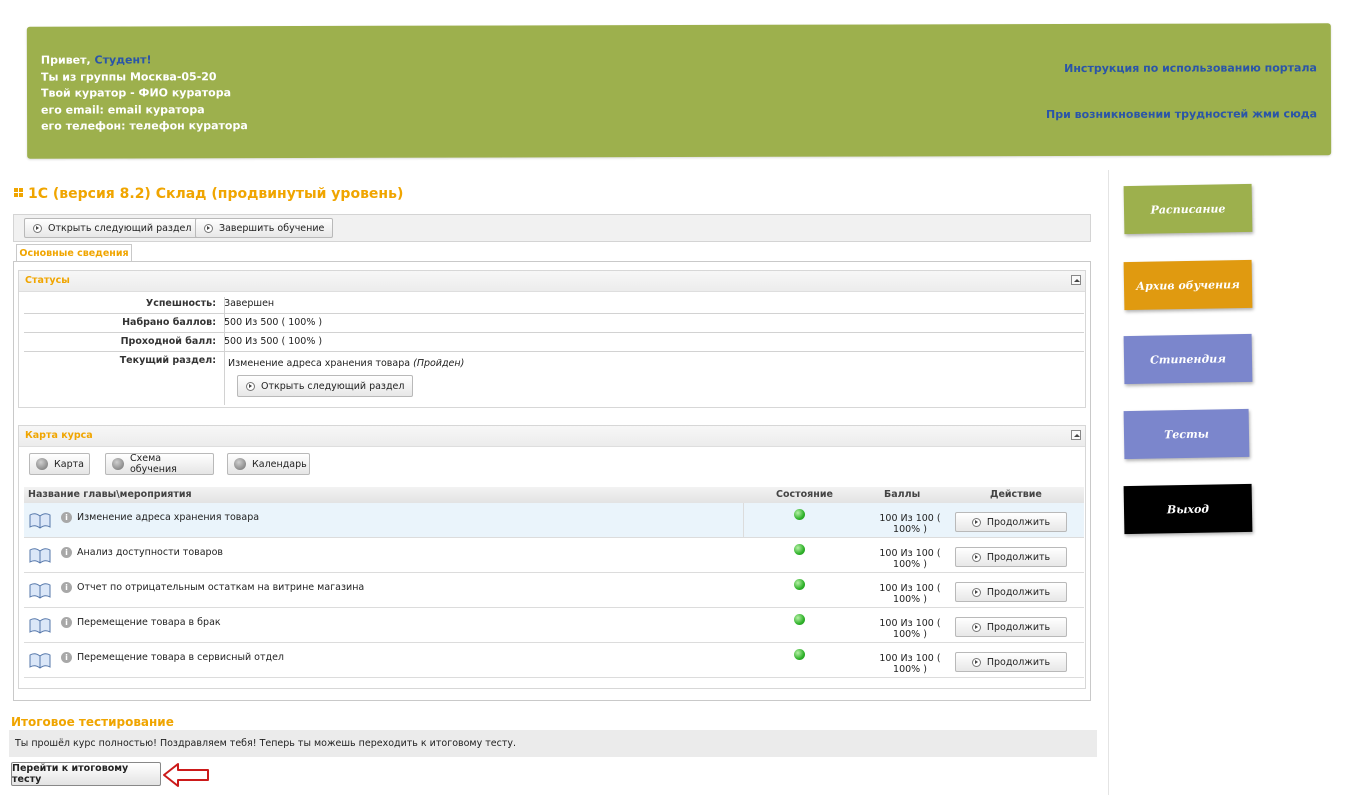 This screenshot has width=1365, height=801. Describe the element at coordinates (110, 494) in the screenshot. I see `col-name: Название главы\мероприятия` at that location.